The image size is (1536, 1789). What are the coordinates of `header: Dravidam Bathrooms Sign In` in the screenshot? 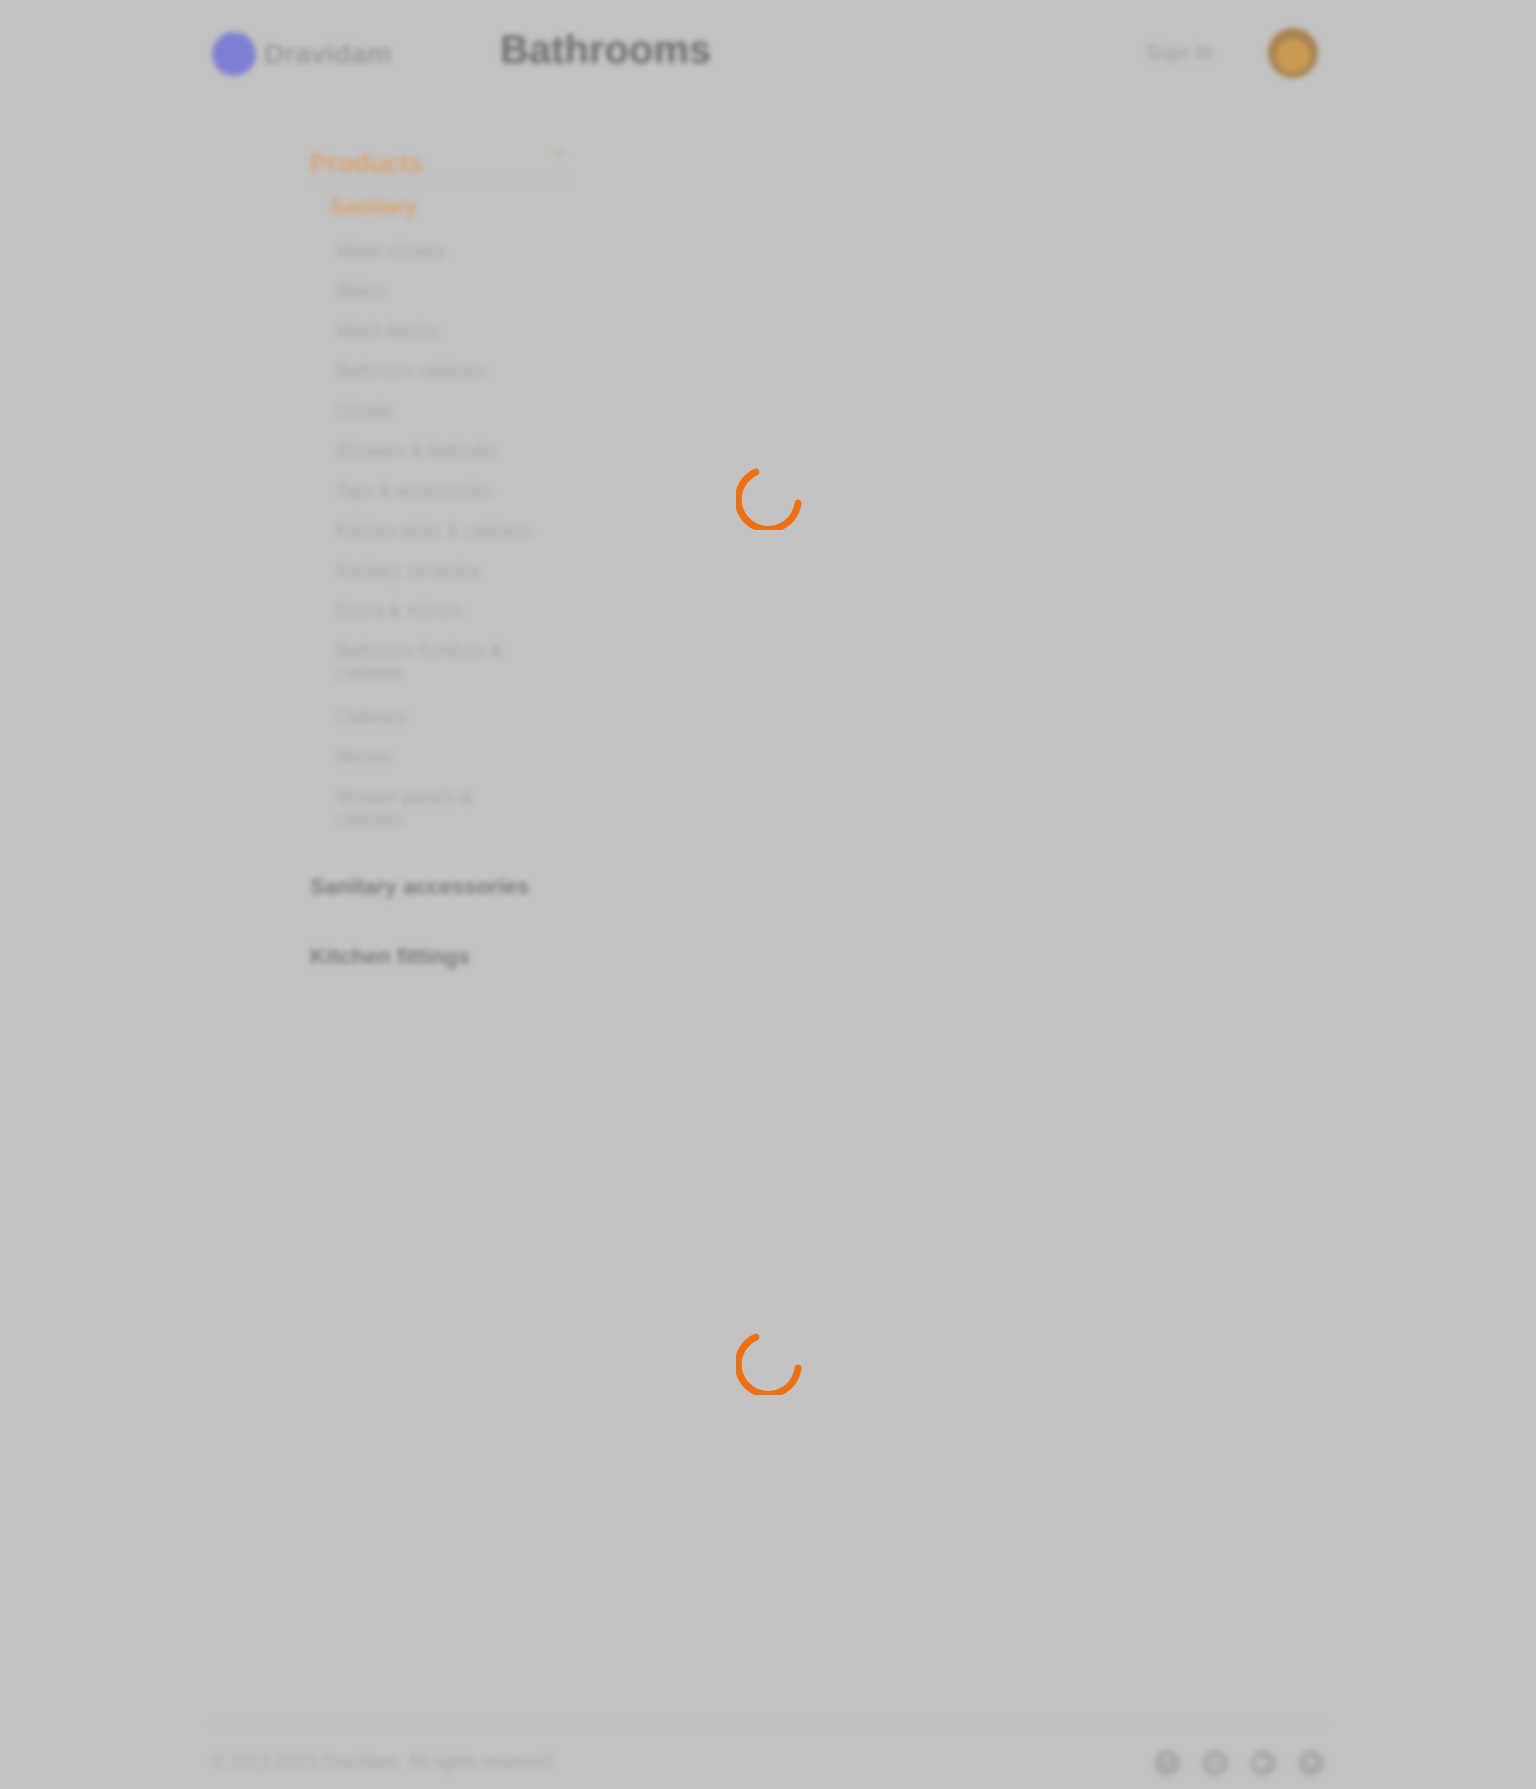 It's located at (768, 52).